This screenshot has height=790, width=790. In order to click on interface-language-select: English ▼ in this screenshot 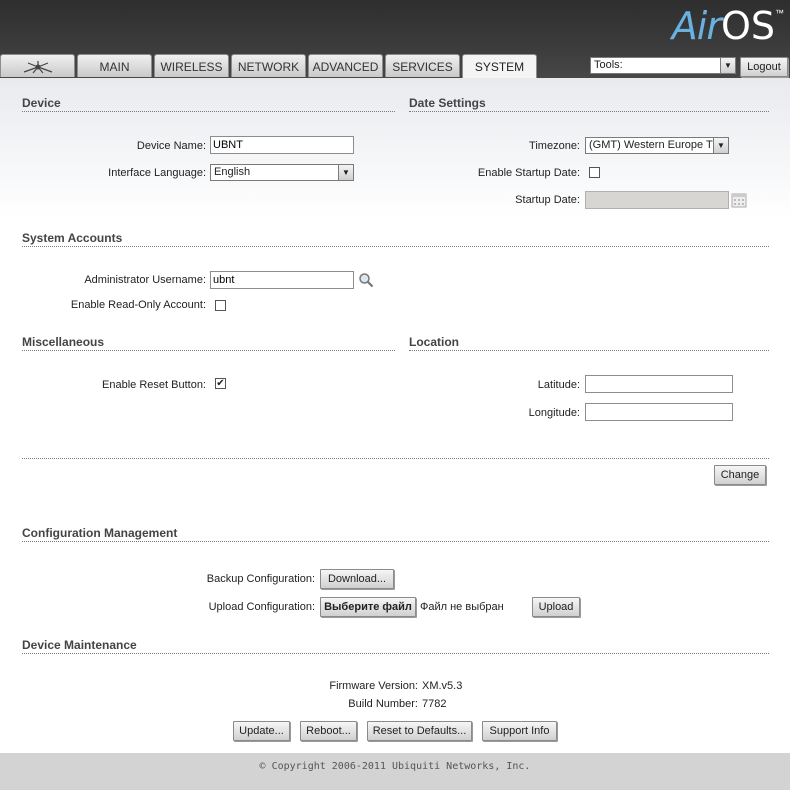, I will do `click(282, 172)`.